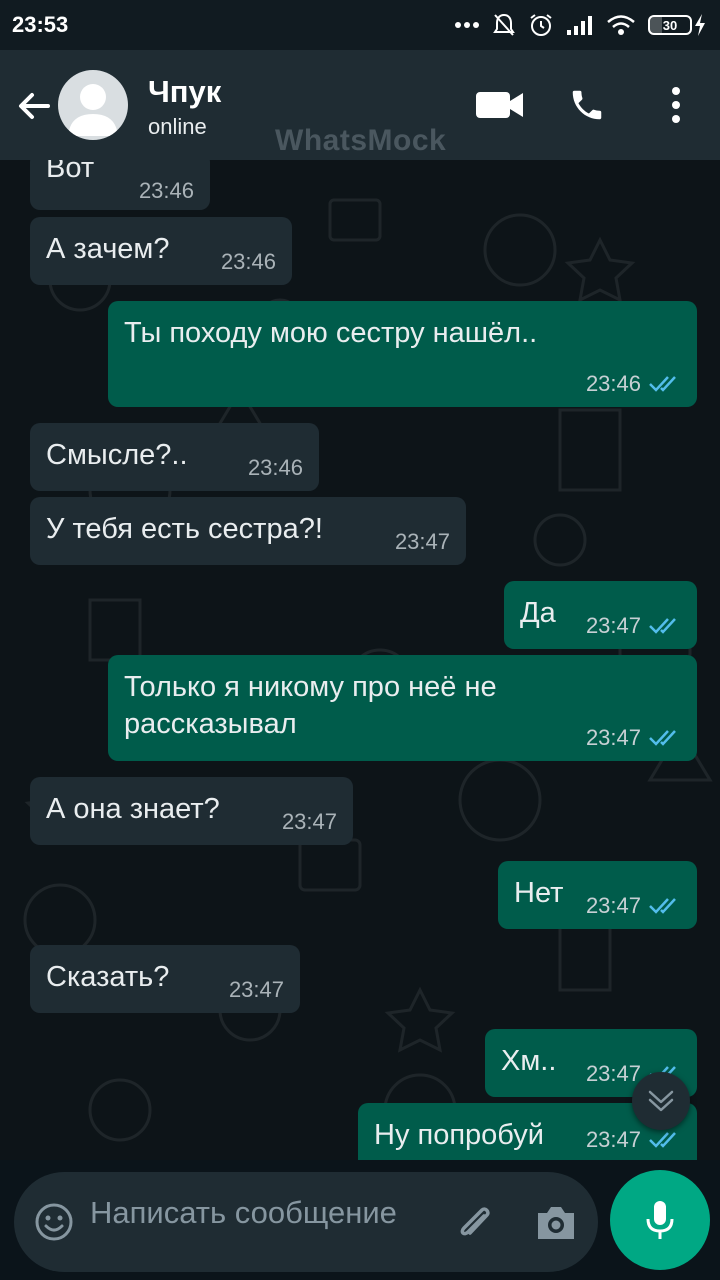  I want to click on message-incoming: У тебя есть сестра?! 23:47, so click(248, 531).